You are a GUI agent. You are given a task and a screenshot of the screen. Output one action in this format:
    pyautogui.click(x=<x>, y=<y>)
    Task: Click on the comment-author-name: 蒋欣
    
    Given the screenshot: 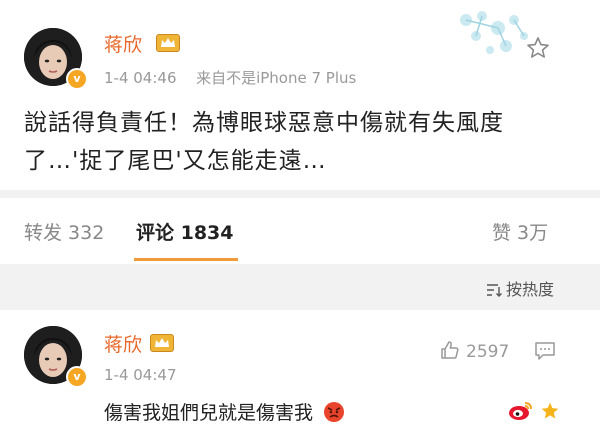 What is the action you would take?
    pyautogui.click(x=123, y=343)
    